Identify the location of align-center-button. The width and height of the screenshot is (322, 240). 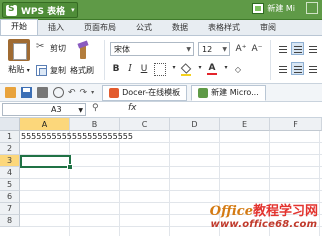
(297, 68).